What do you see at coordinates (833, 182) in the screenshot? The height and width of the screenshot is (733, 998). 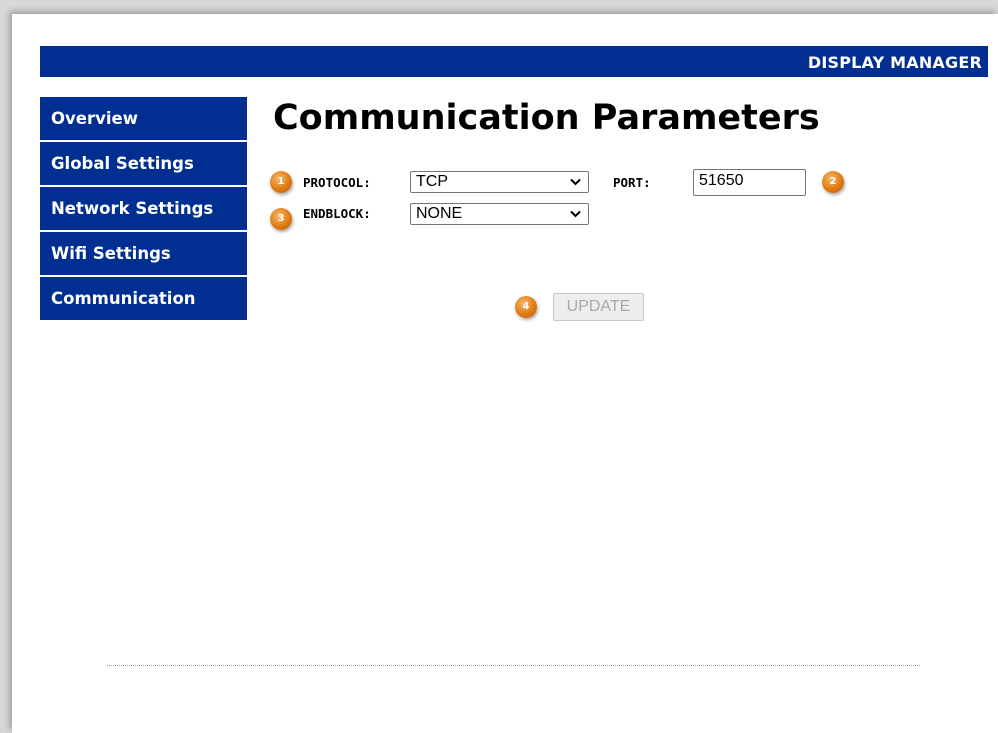 I see `callout-badge-2: 2` at bounding box center [833, 182].